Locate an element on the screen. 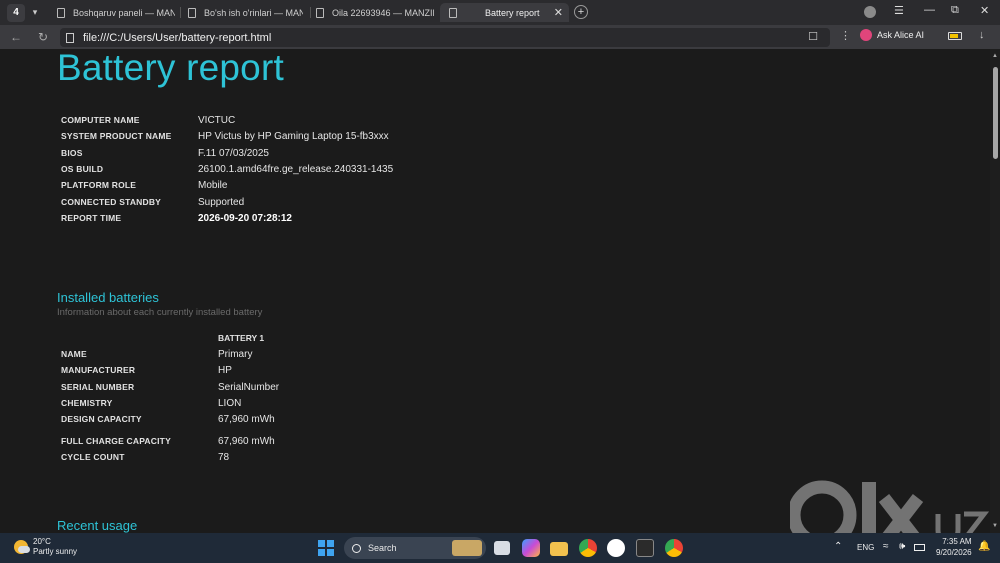 The width and height of the screenshot is (1000, 563). more-options-icon: ⋮ is located at coordinates (845, 35).